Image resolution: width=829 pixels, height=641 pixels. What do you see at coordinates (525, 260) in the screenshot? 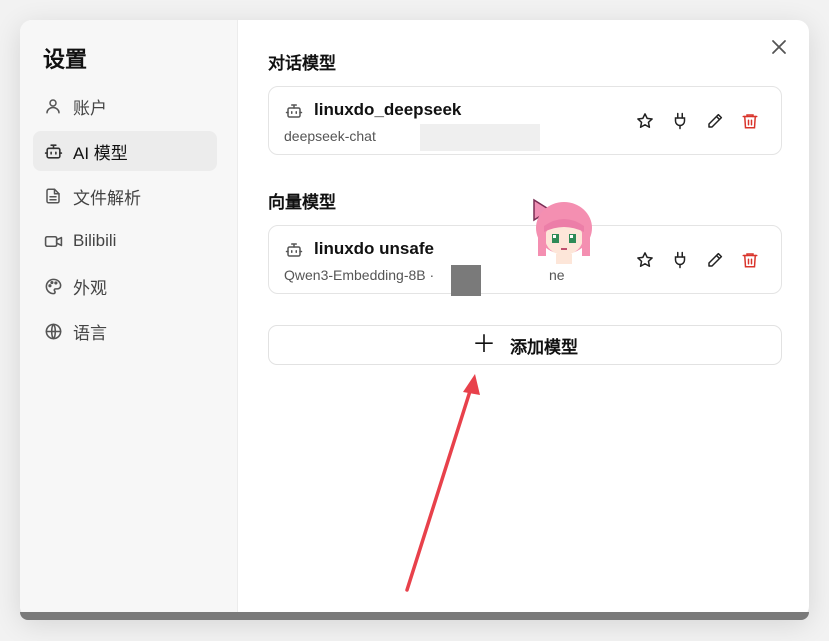
I see `embedding-model-card: linuxdo unsafe Qwen3-Embedding-8B · ne` at bounding box center [525, 260].